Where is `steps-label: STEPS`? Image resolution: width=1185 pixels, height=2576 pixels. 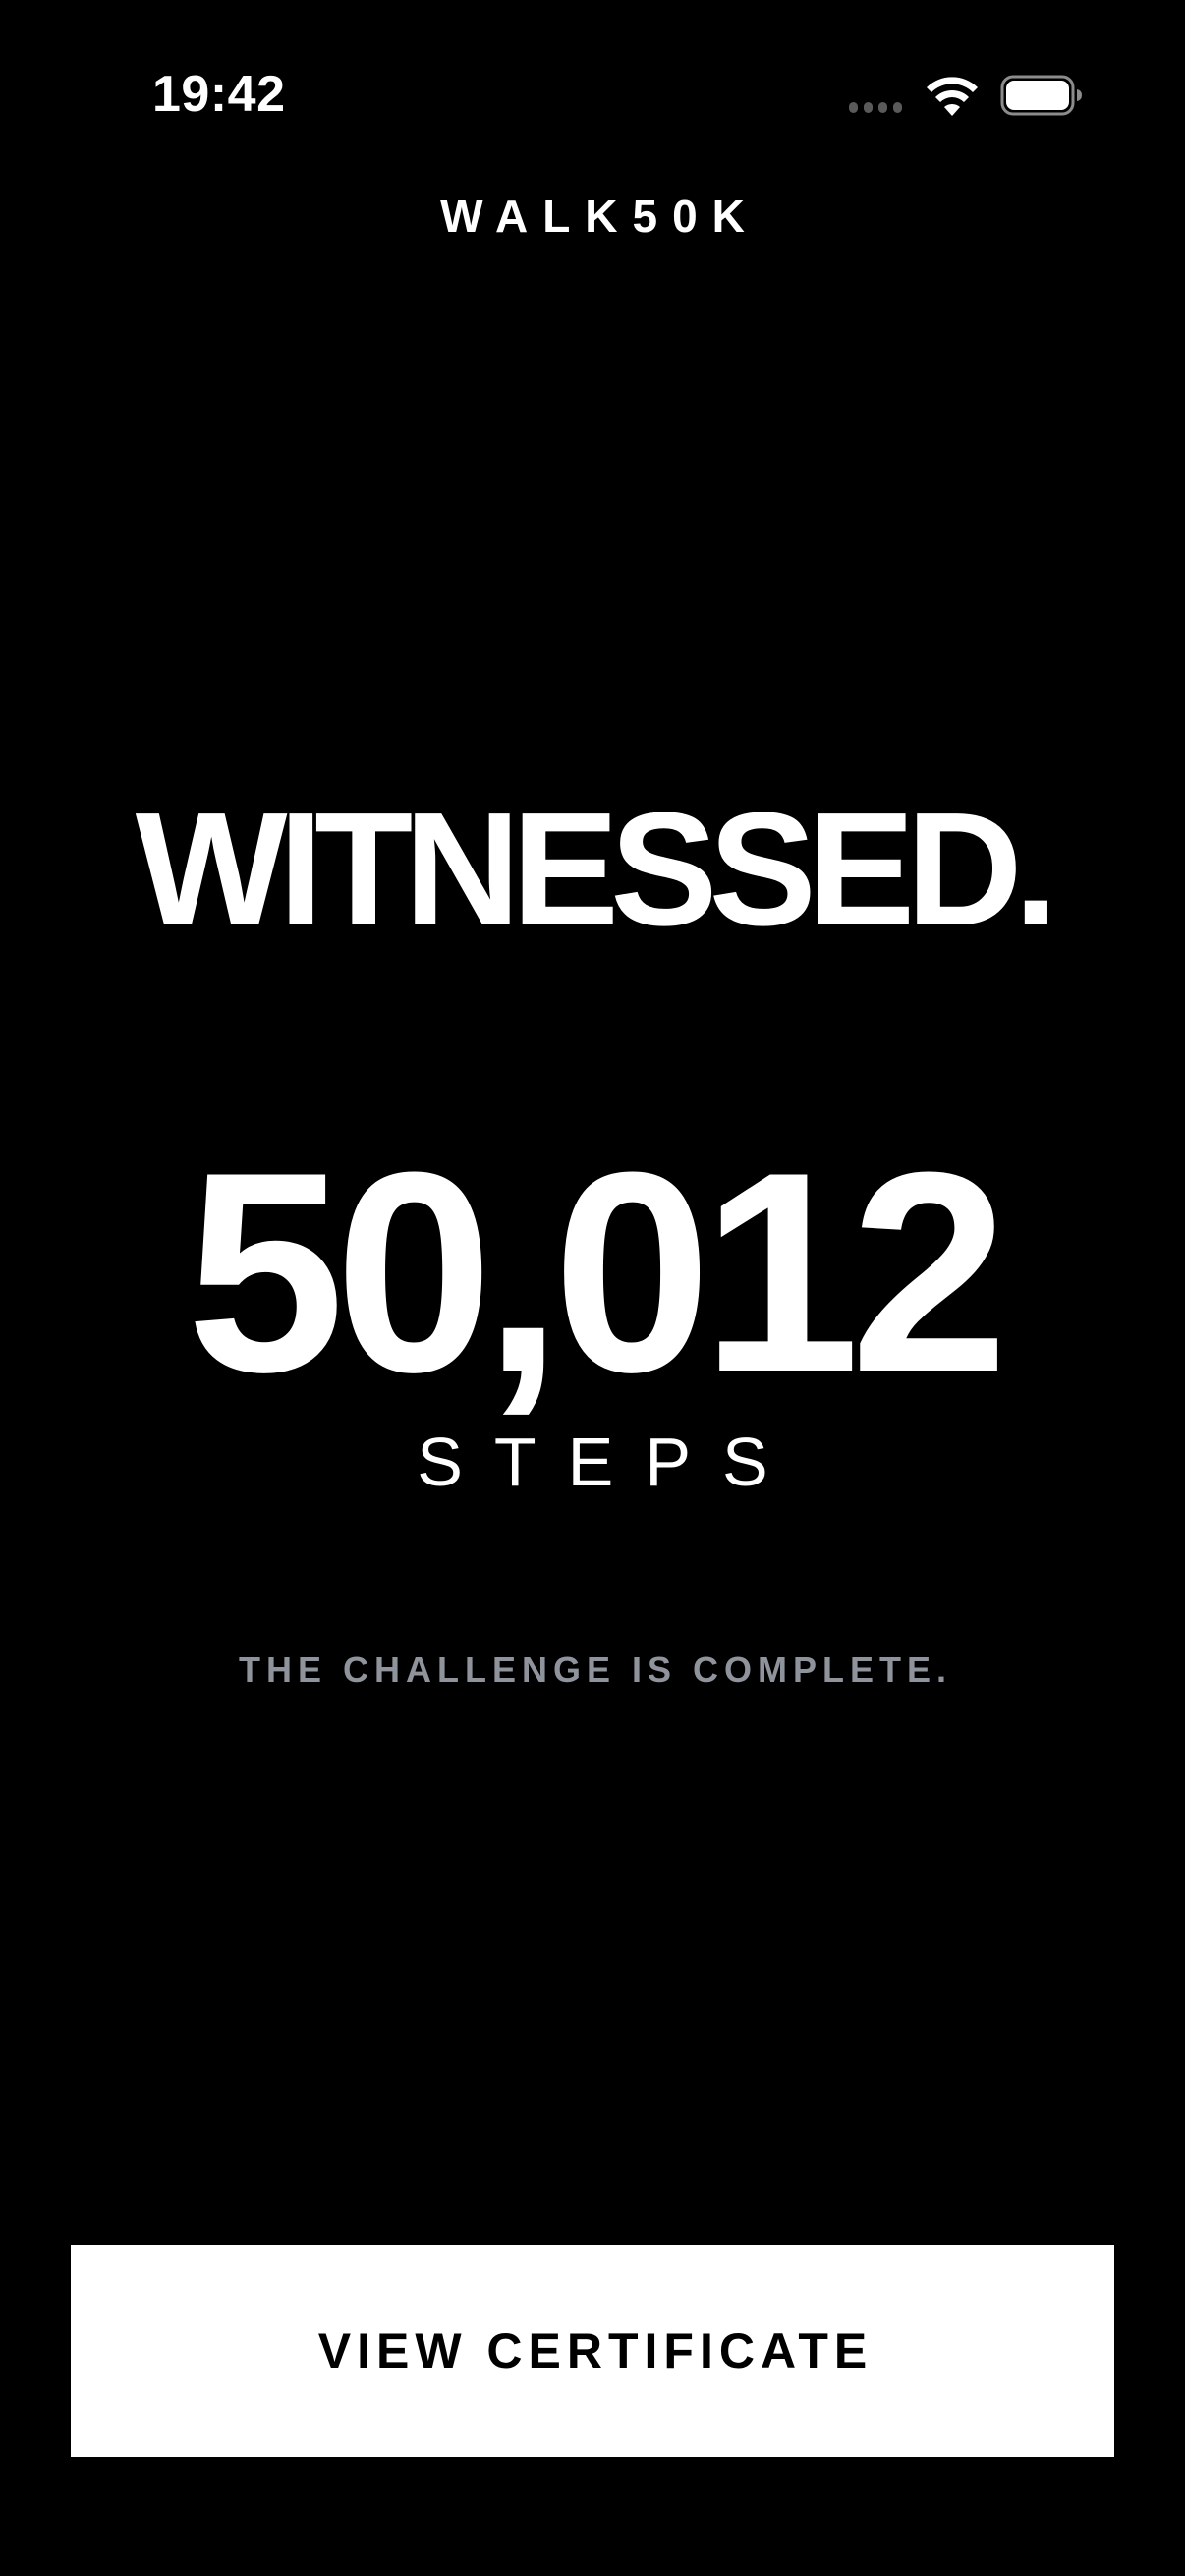 steps-label: STEPS is located at coordinates (608, 1462).